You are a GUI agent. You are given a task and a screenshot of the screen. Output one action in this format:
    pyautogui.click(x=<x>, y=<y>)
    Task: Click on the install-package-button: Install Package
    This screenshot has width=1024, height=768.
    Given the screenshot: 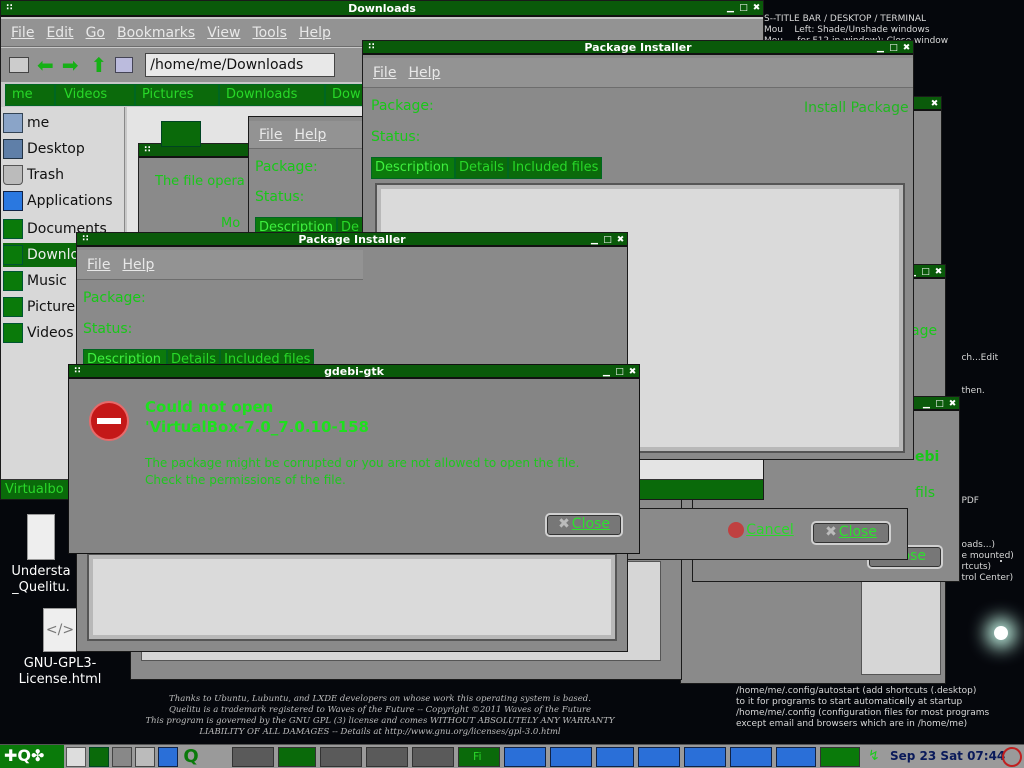 What is the action you would take?
    pyautogui.click(x=856, y=108)
    